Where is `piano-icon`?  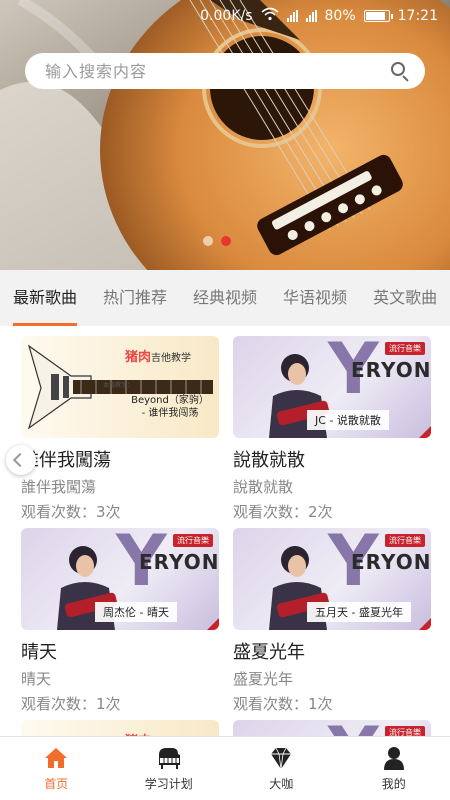 piano-icon is located at coordinates (169, 758).